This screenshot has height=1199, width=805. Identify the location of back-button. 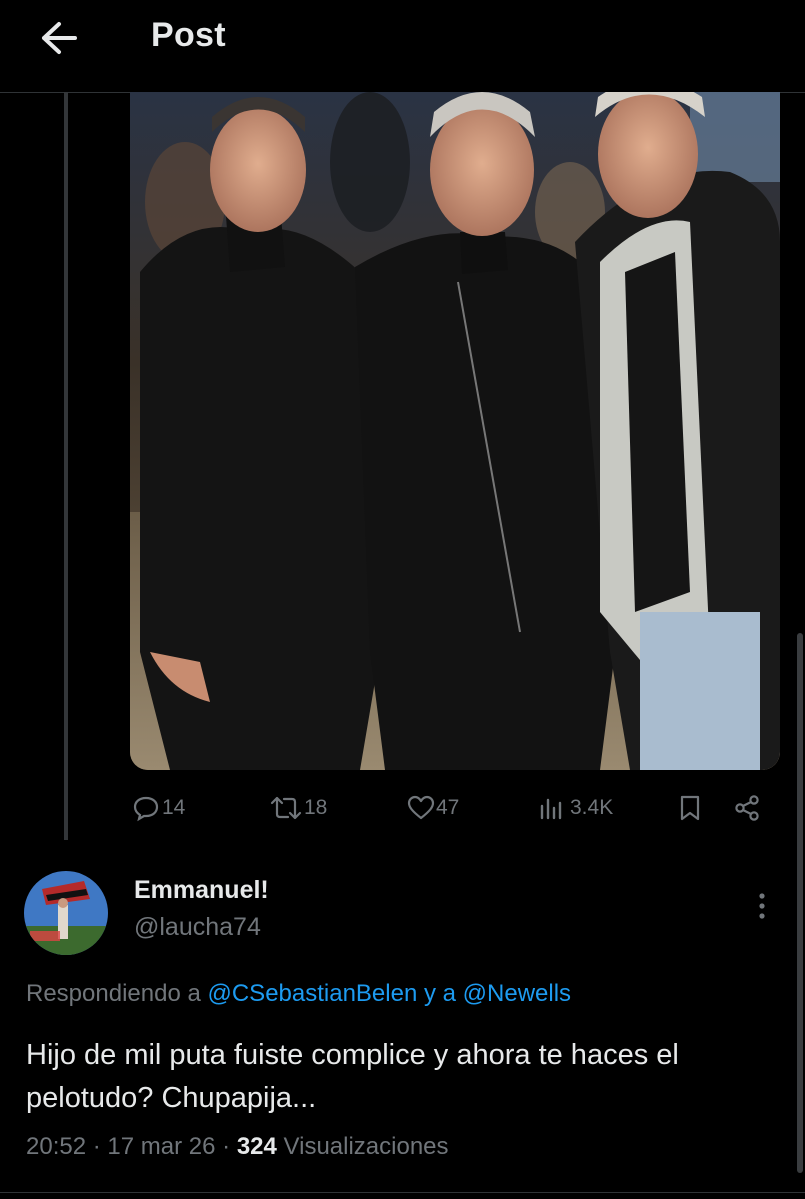
(59, 38).